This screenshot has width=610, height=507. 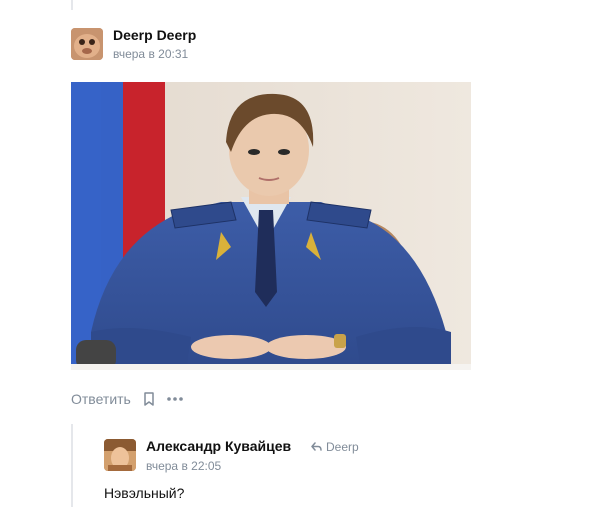 What do you see at coordinates (154, 35) in the screenshot?
I see `comment-author: Deerp Deerp` at bounding box center [154, 35].